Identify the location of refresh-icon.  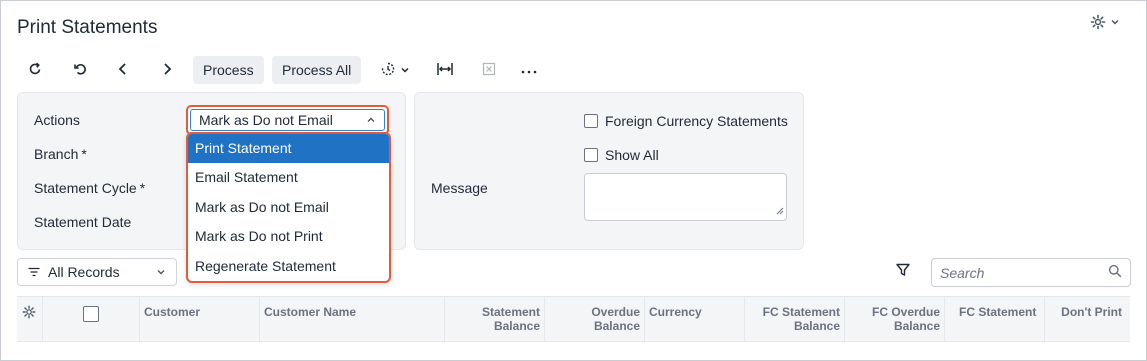
(35, 70).